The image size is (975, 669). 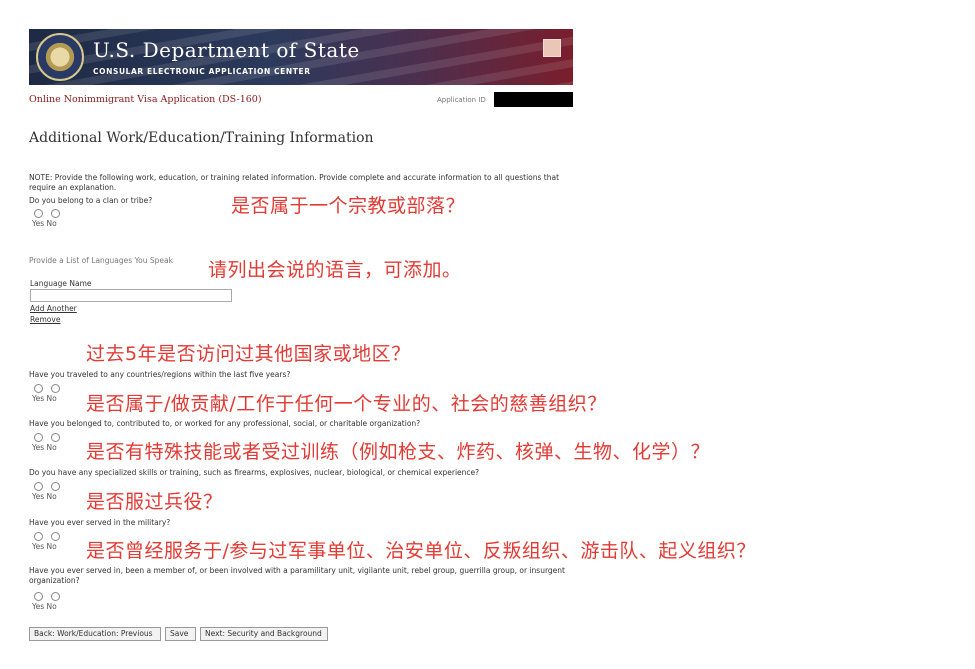 What do you see at coordinates (154, 502) in the screenshot?
I see `annotation-military: 是否服过兵役？` at bounding box center [154, 502].